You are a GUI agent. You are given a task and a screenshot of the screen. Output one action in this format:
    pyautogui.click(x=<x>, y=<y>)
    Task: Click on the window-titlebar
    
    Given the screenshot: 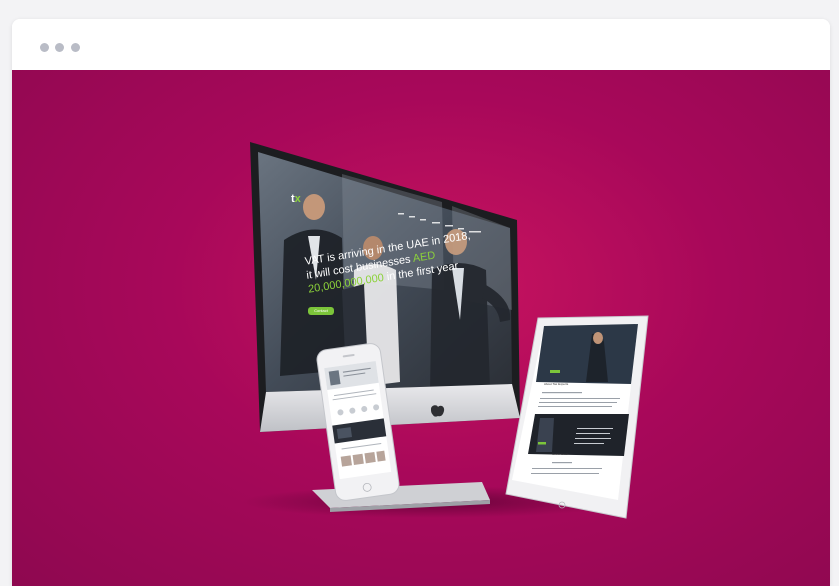 What is the action you would take?
    pyautogui.click(x=421, y=44)
    